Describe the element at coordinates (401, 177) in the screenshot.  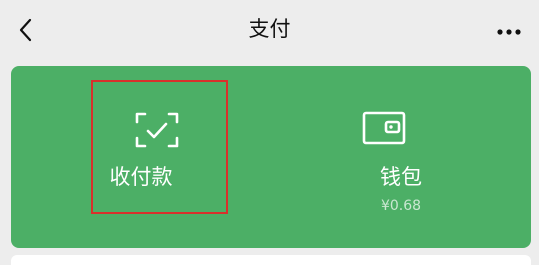
I see `wallet-label: 钱包` at that location.